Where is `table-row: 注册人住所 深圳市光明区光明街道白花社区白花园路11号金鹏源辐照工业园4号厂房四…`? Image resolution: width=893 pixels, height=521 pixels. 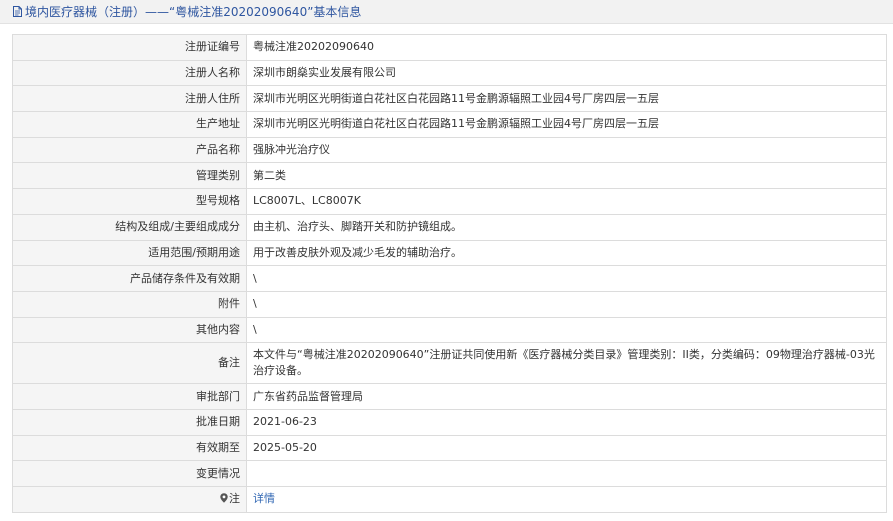
table-row: 注册人住所 深圳市光明区光明街道白花社区白花园路11号金鹏源辐照工业园4号厂房四… is located at coordinates (449, 99).